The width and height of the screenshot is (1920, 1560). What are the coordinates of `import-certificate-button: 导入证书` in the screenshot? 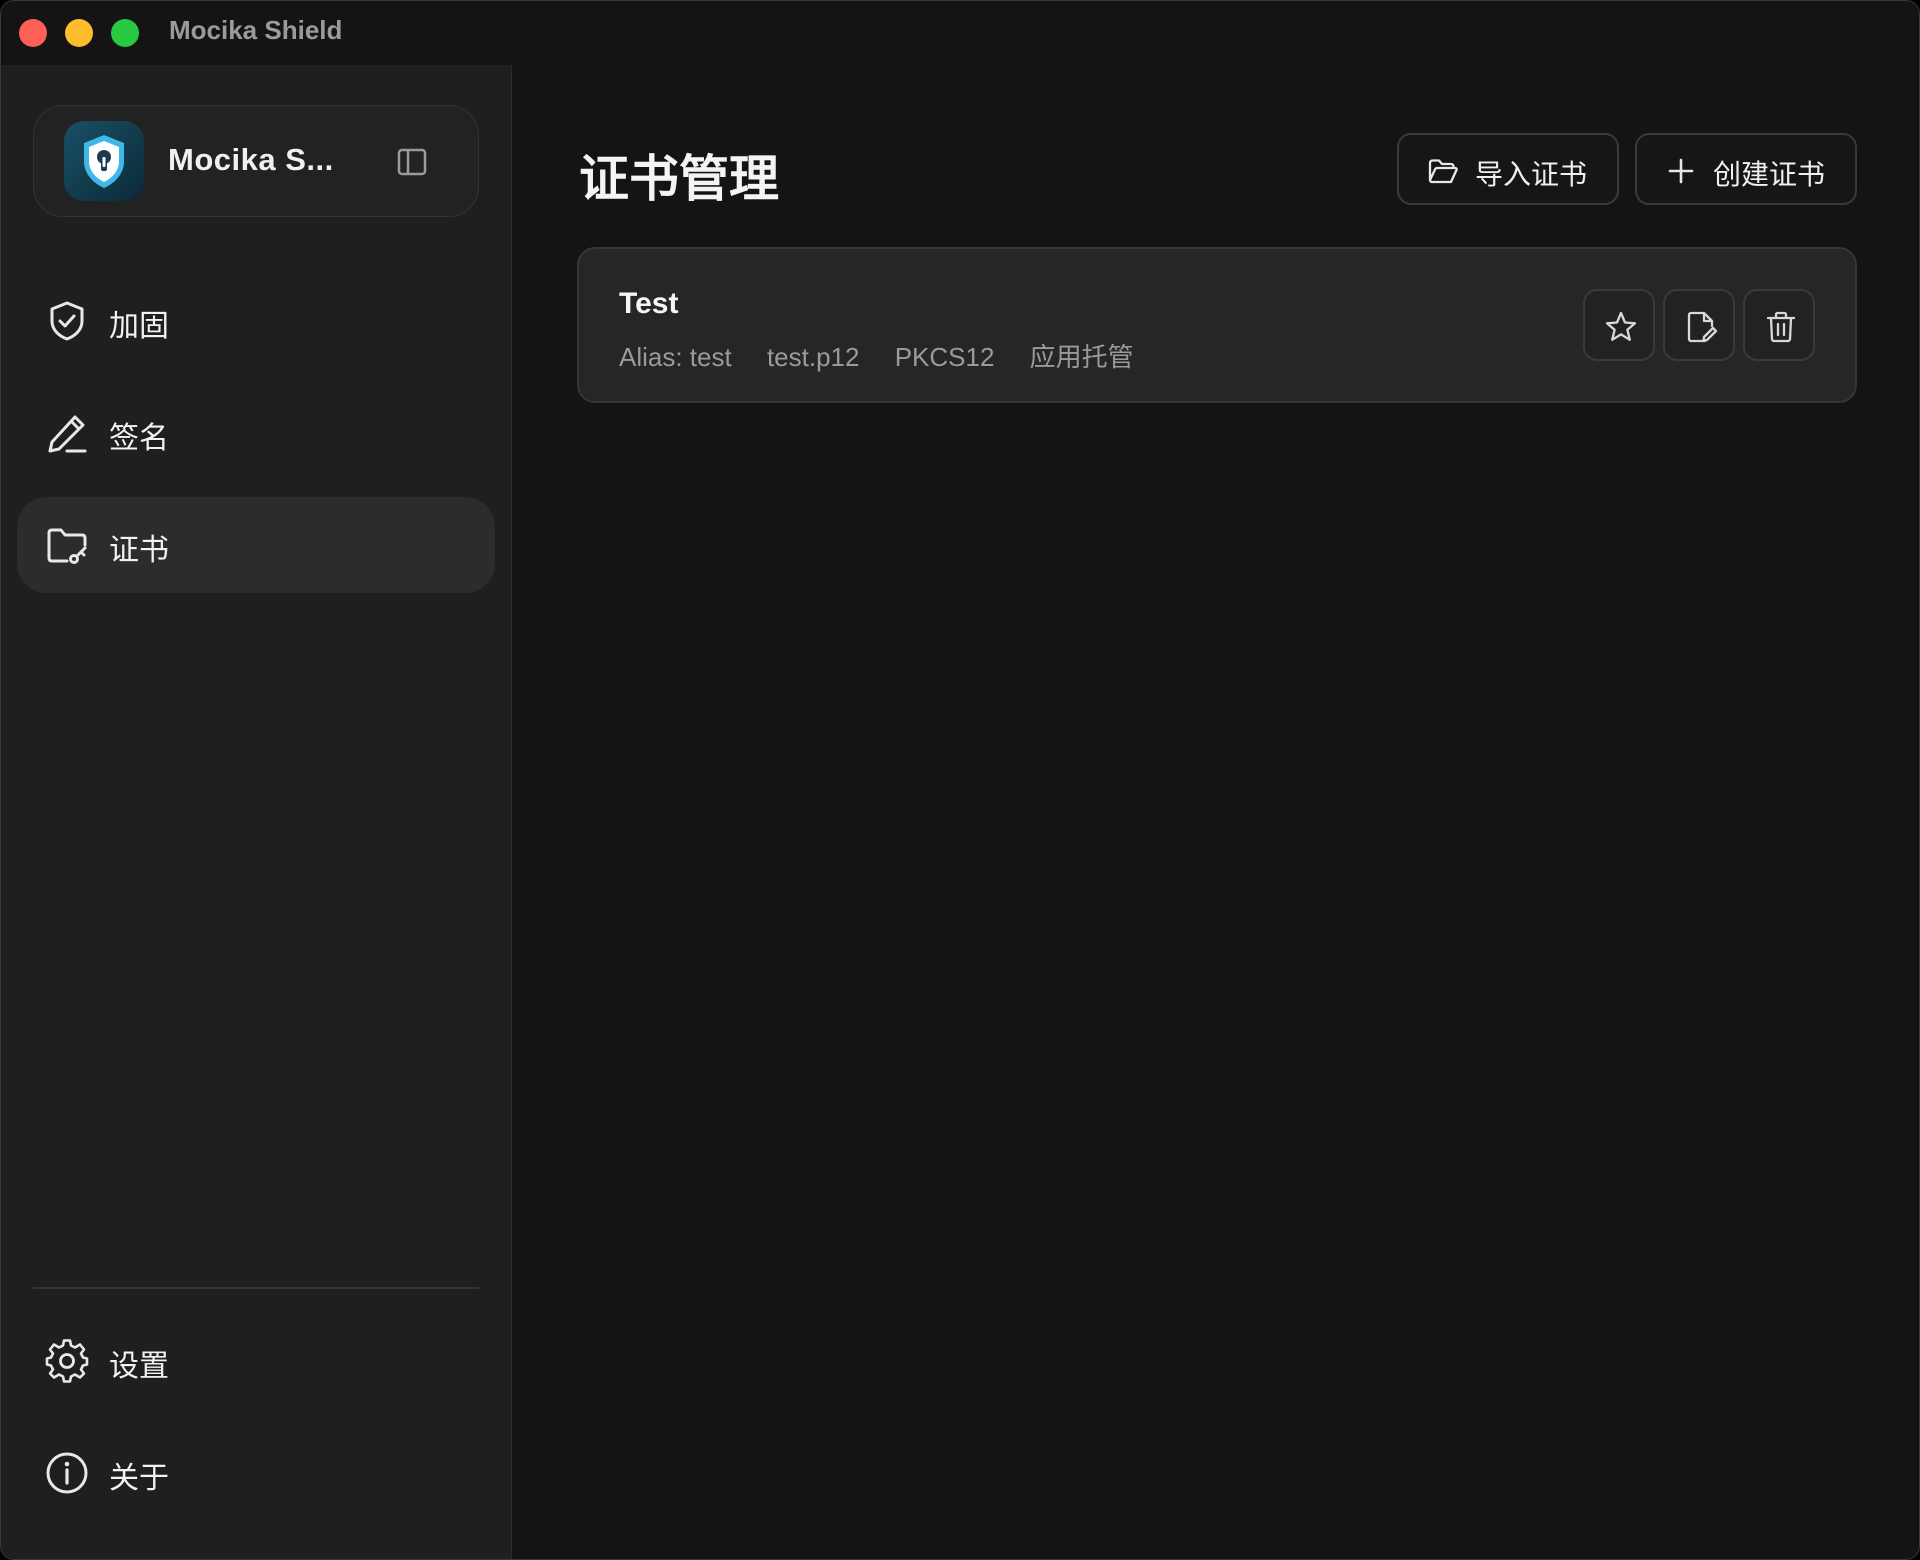 It's located at (1508, 169).